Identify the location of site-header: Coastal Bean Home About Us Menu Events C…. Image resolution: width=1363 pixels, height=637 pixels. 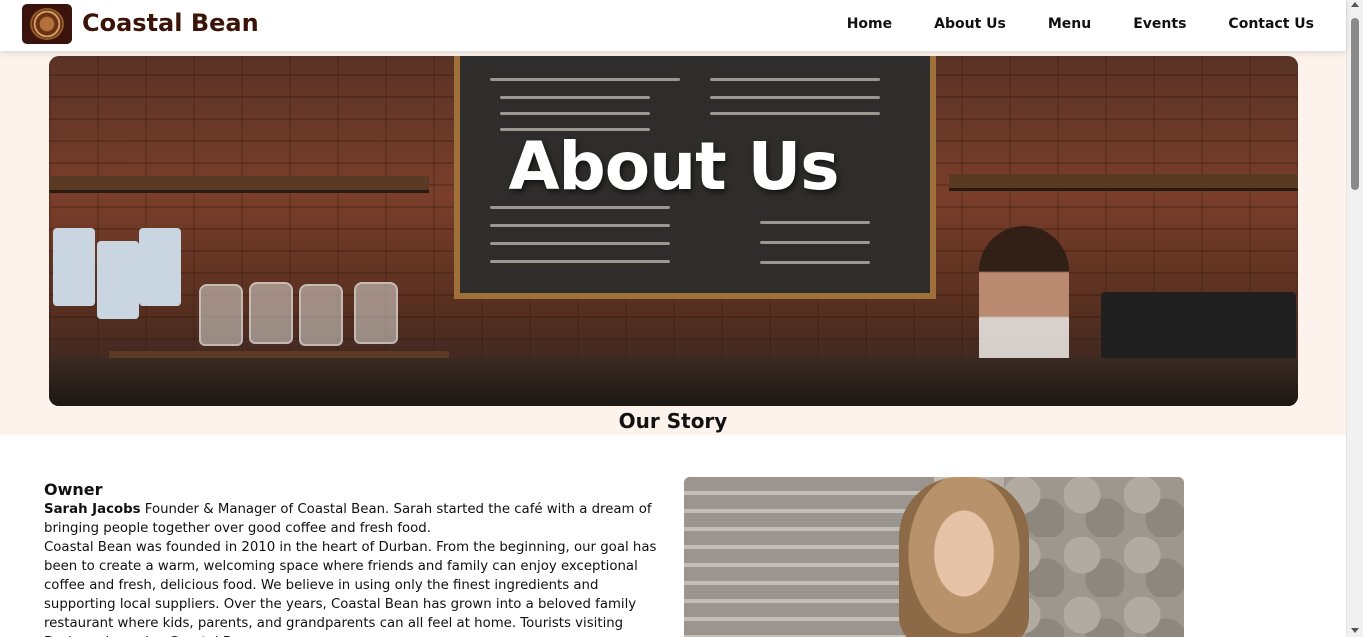
(673, 25).